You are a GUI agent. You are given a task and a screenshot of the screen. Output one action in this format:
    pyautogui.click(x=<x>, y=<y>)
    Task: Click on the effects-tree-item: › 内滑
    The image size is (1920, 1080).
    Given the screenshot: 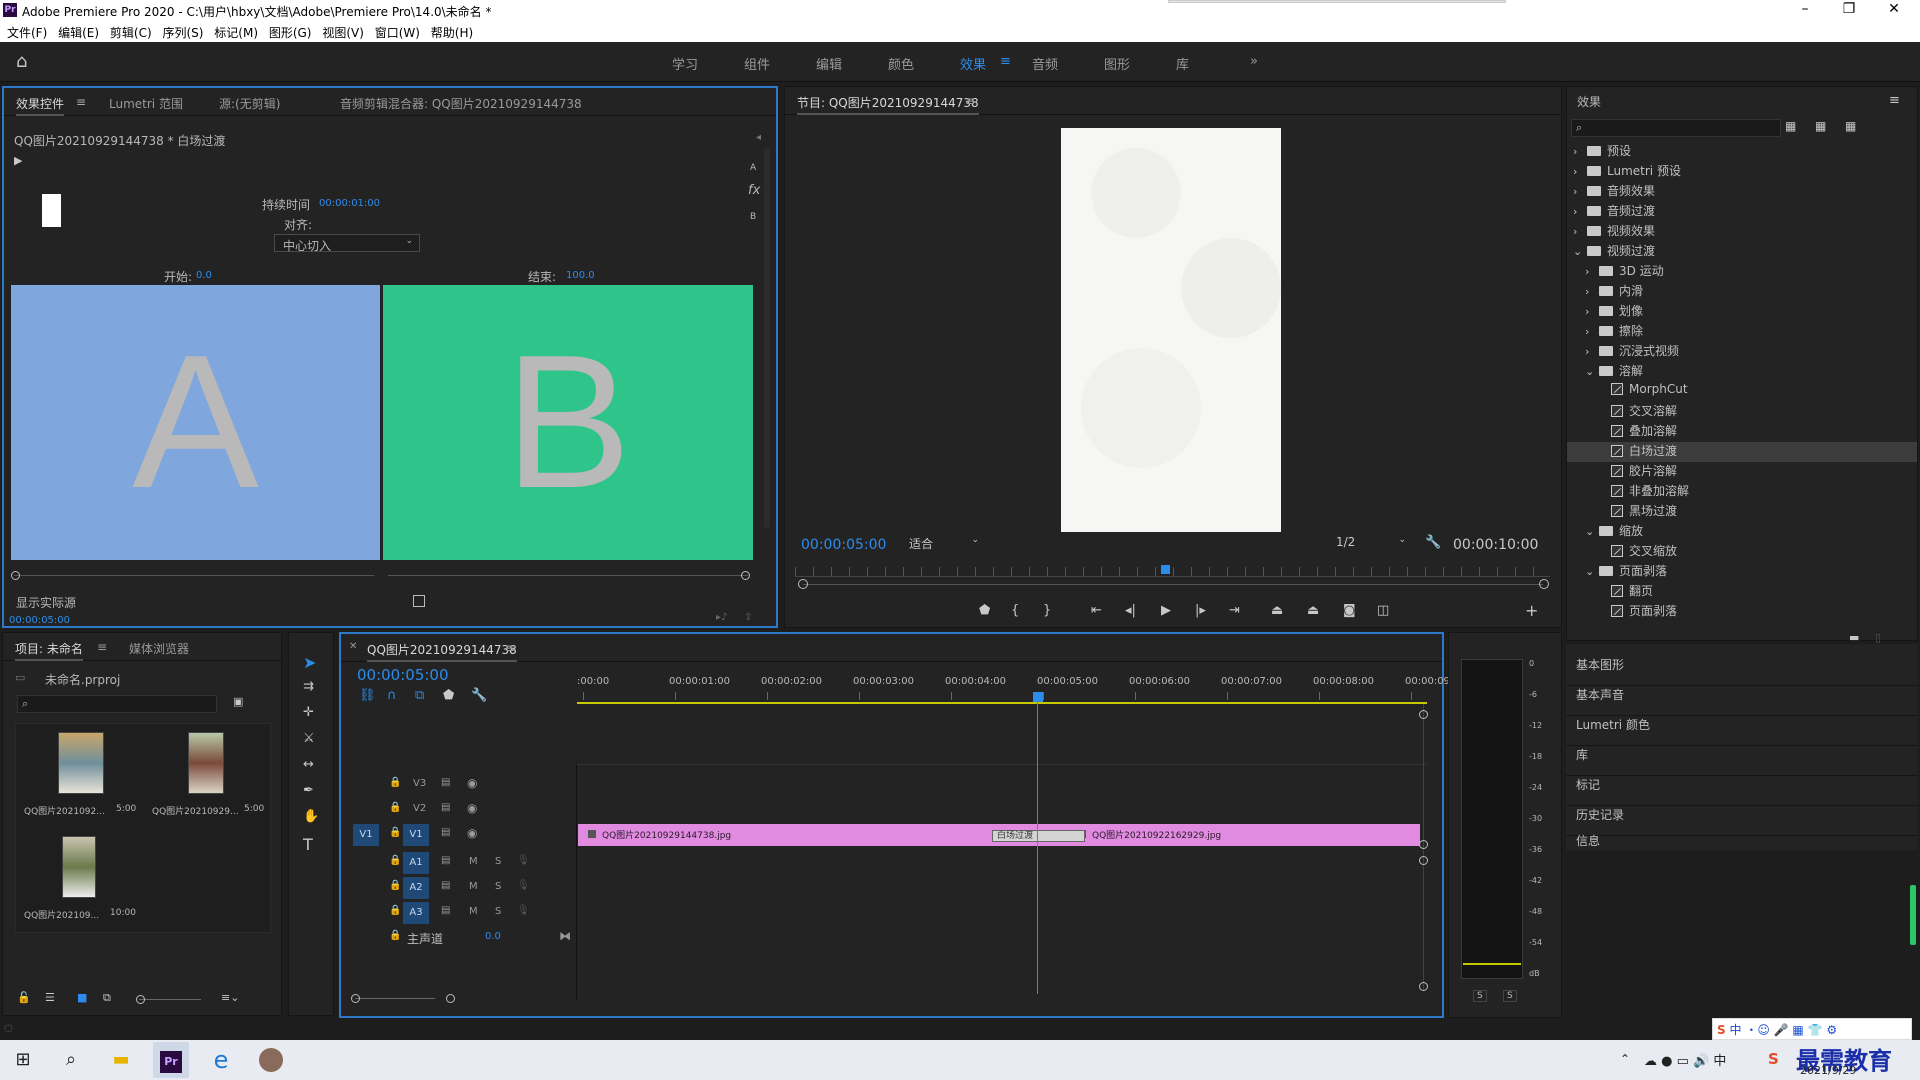 What is the action you would take?
    pyautogui.click(x=1742, y=292)
    